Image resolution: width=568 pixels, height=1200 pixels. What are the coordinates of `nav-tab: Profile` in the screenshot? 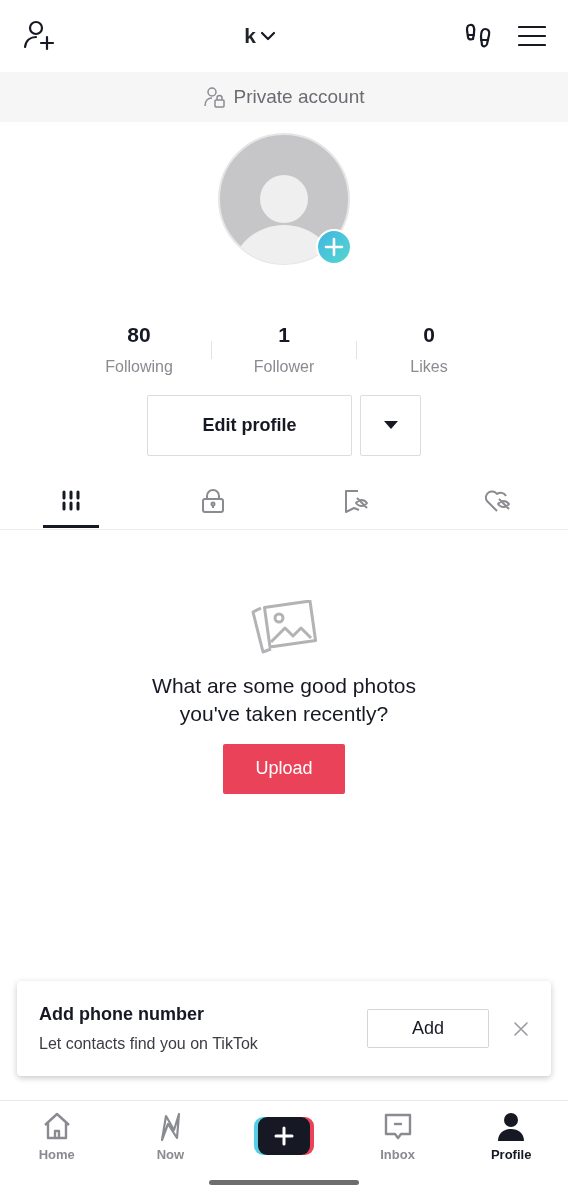 It's located at (511, 1133).